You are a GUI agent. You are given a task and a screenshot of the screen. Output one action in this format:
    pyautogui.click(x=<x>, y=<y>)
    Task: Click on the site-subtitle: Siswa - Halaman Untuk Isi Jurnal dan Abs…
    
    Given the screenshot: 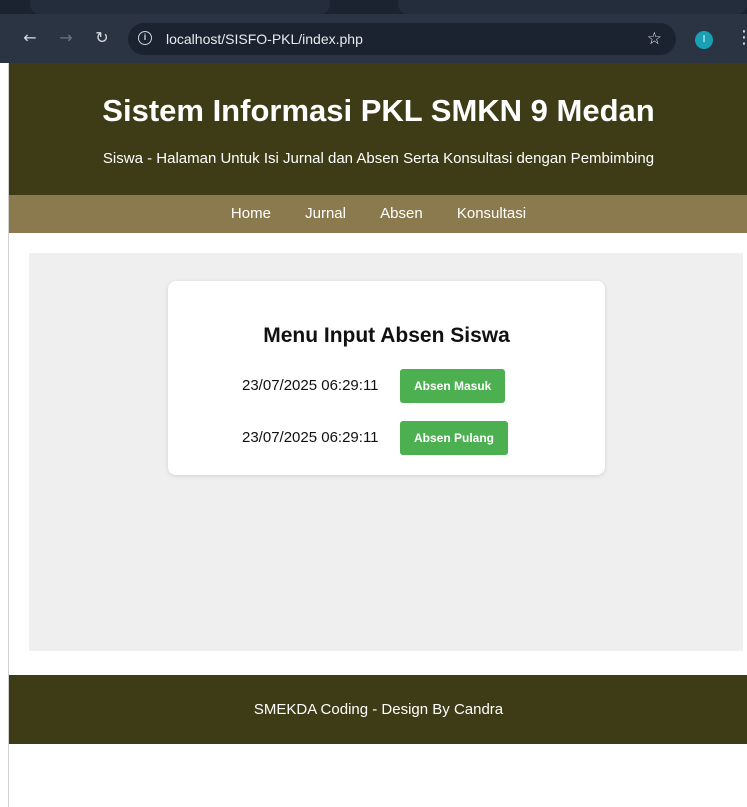 What is the action you would take?
    pyautogui.click(x=378, y=158)
    